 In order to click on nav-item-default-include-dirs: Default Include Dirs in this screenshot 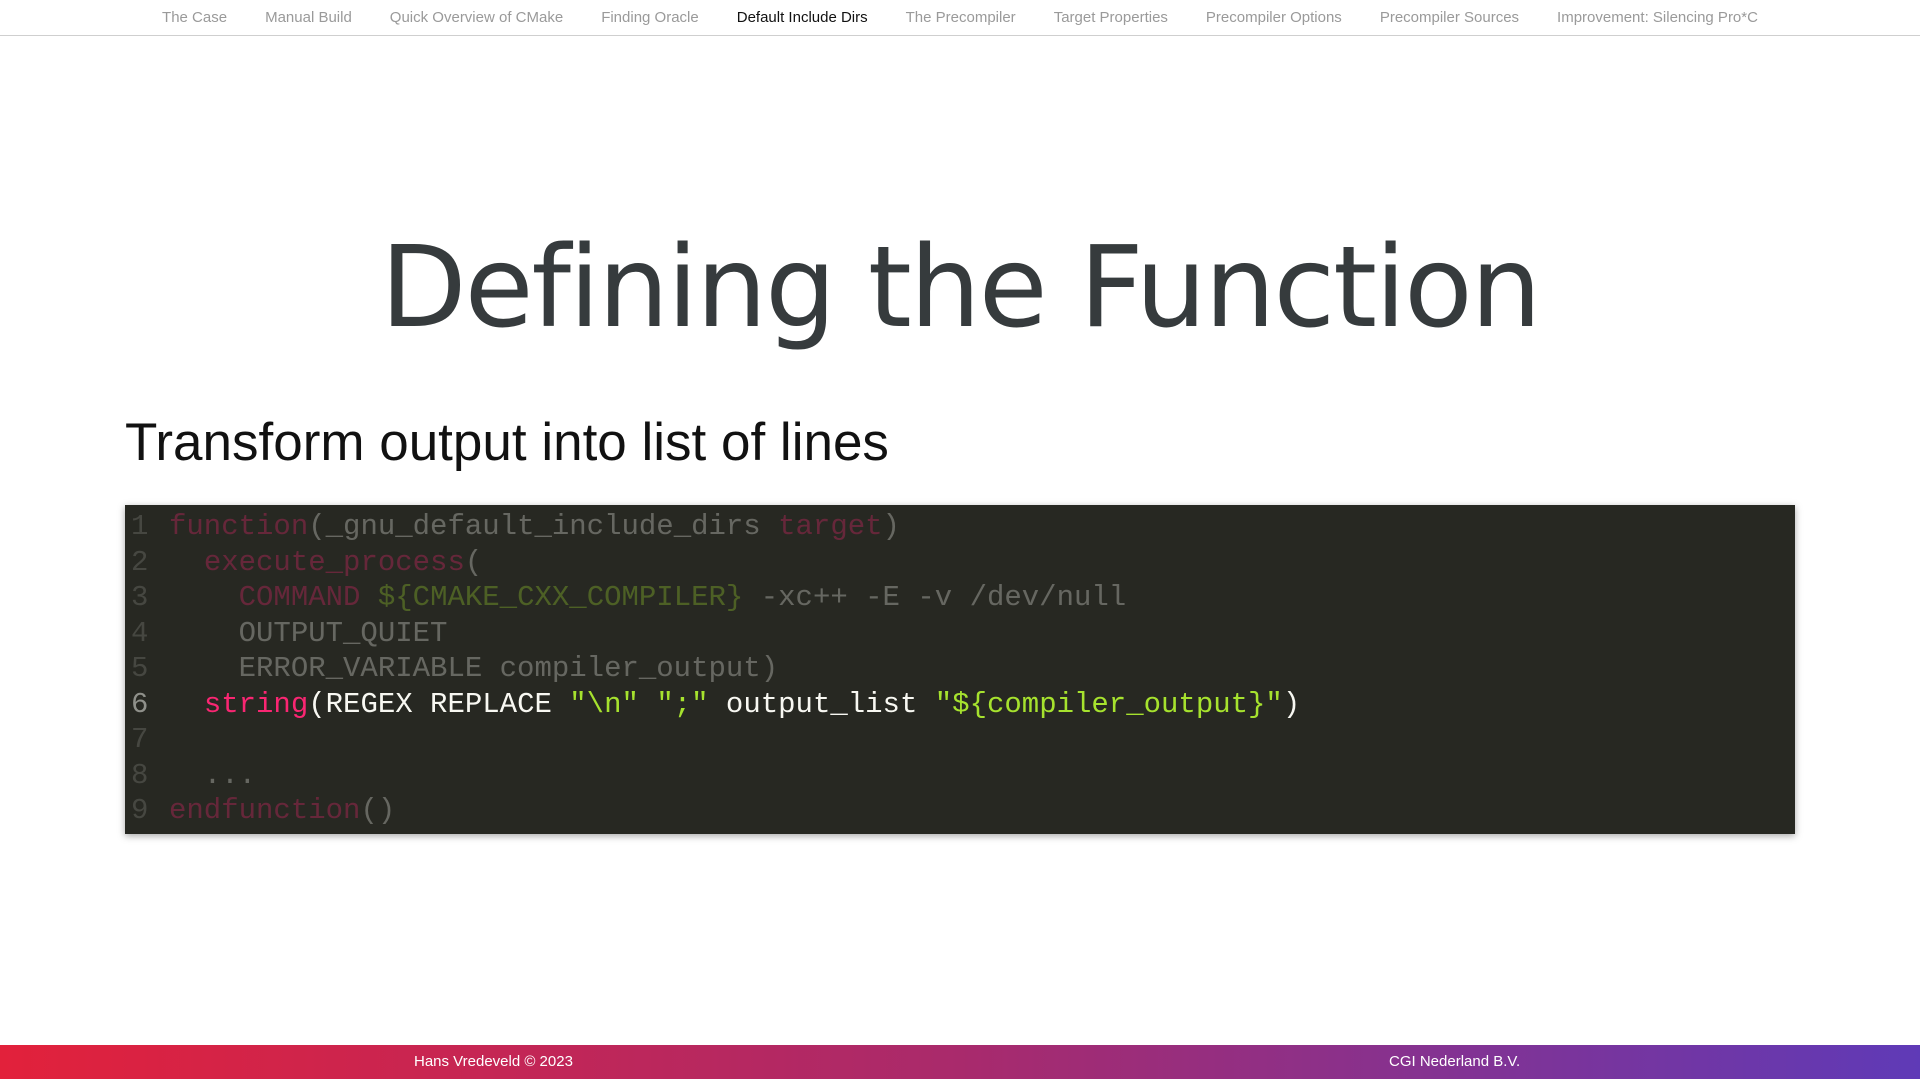, I will do `click(802, 17)`.